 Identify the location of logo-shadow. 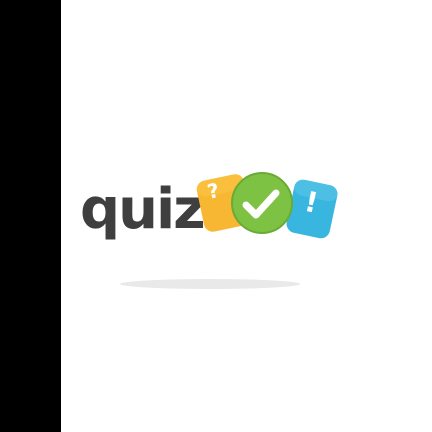
(210, 284).